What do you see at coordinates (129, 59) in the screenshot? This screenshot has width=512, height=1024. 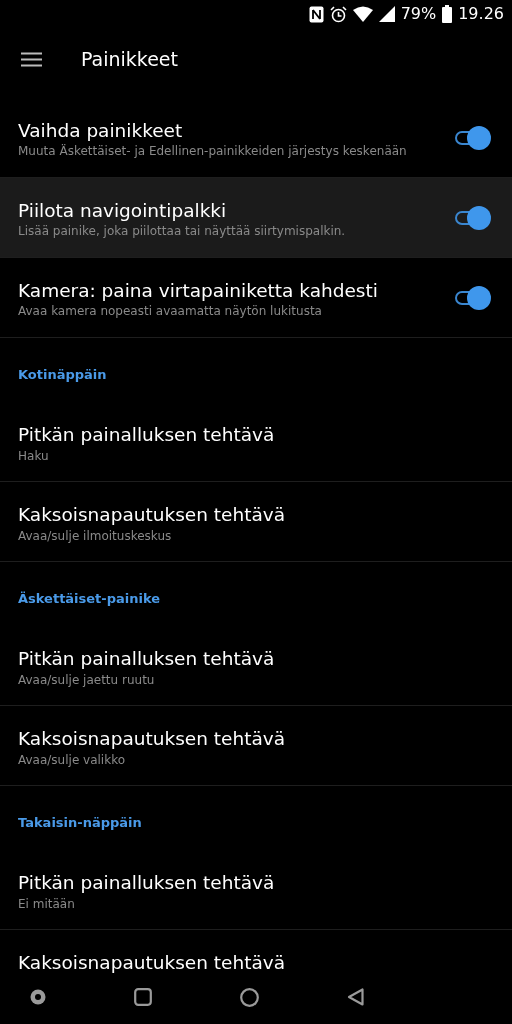 I see `page-title: Painikkeet` at bounding box center [129, 59].